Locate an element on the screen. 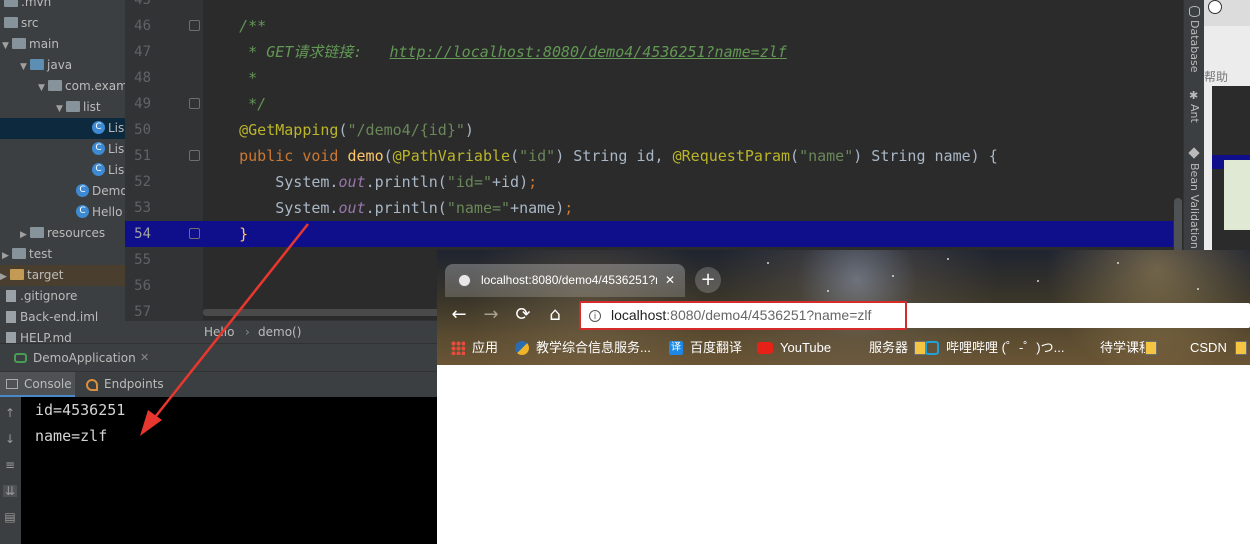 This screenshot has width=1250, height=544. tree-item-iml: Back-end.iml is located at coordinates (62, 317).